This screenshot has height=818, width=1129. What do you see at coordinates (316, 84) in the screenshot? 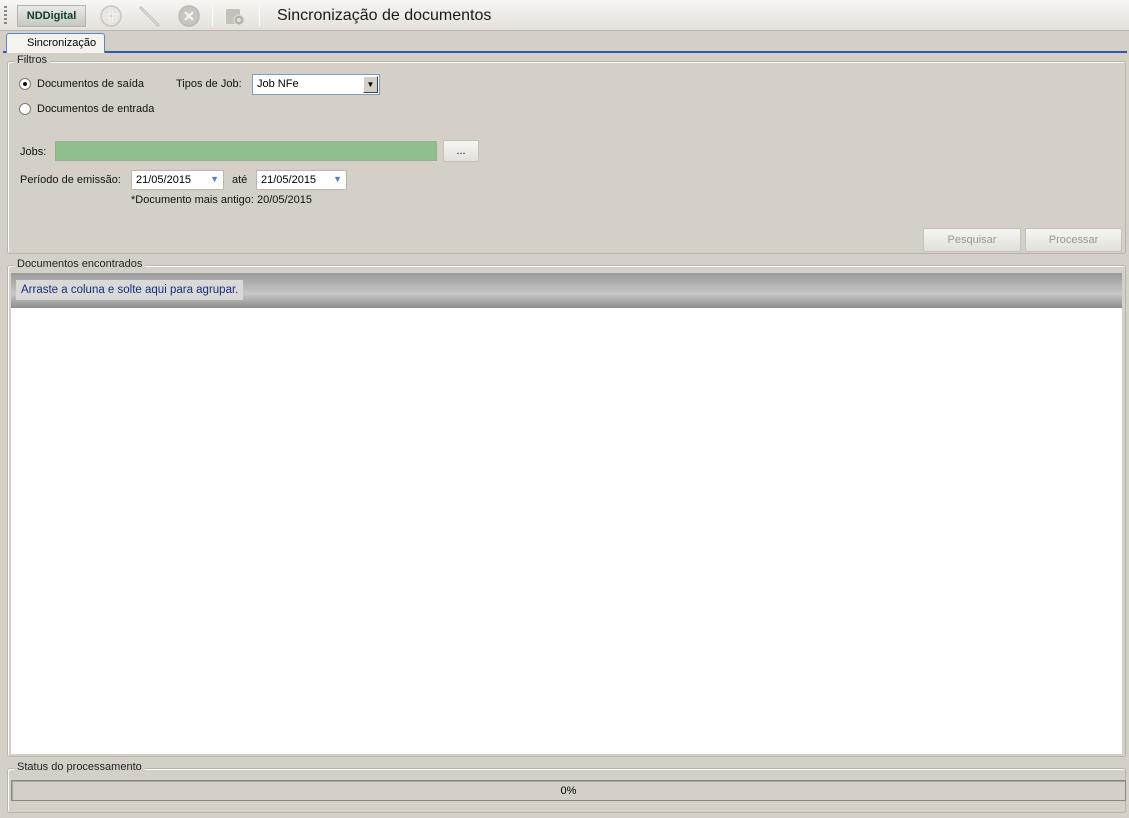
I see `job-type-select: Job NFe ▼` at bounding box center [316, 84].